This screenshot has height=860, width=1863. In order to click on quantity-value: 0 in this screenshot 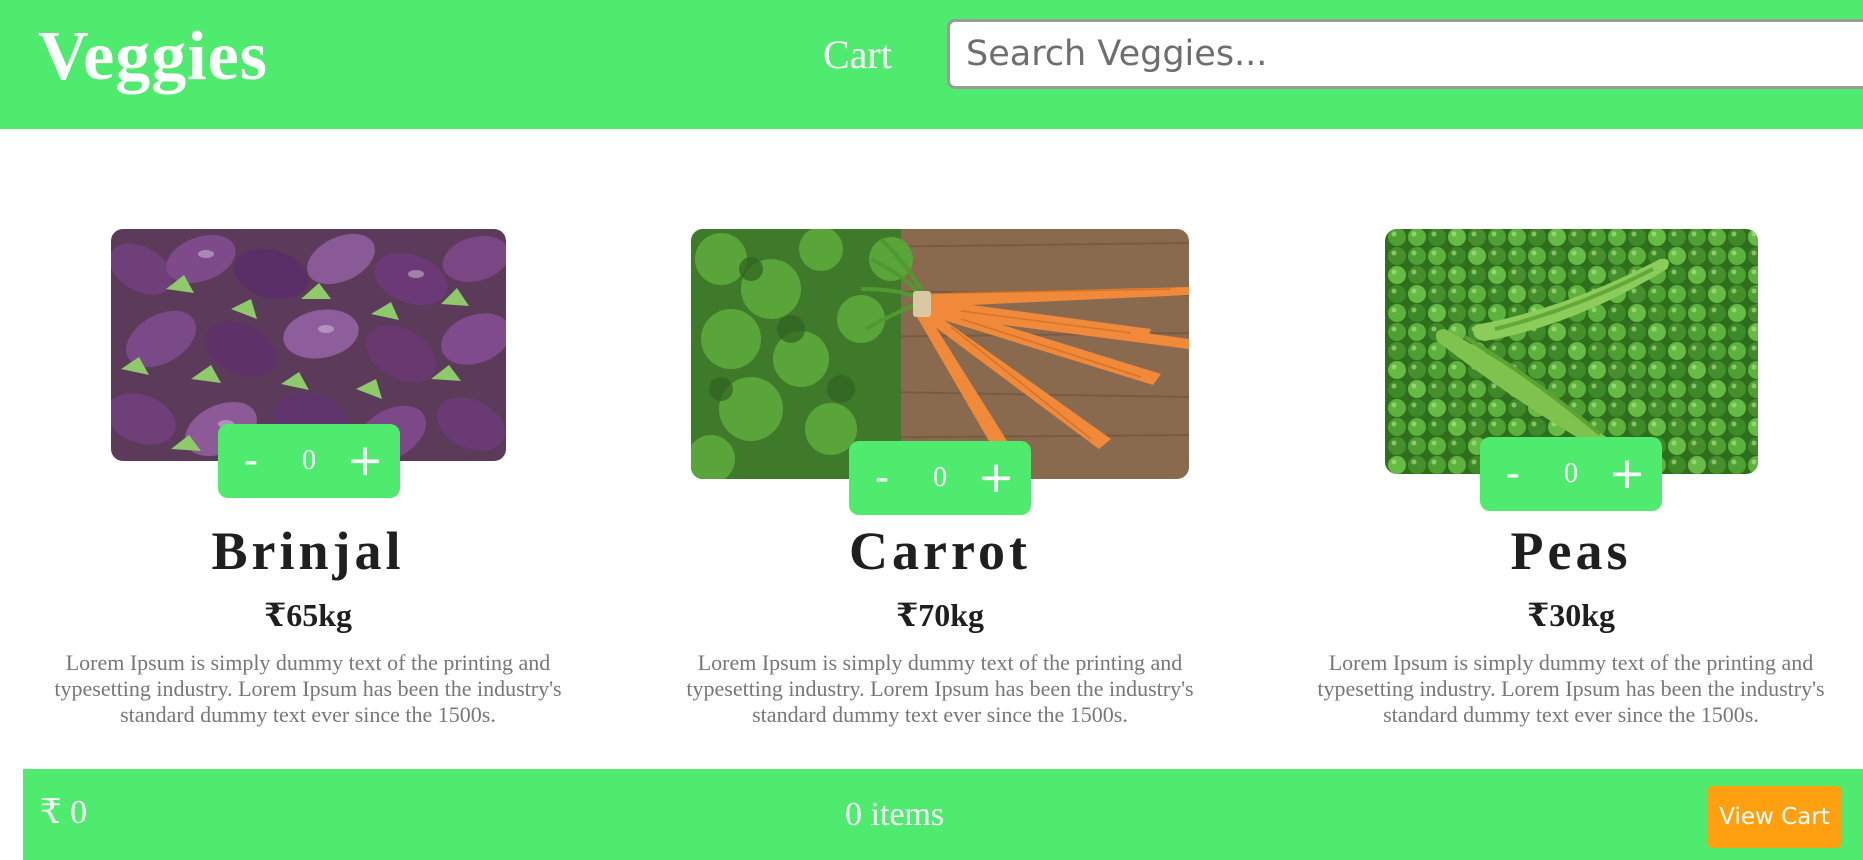, I will do `click(940, 477)`.